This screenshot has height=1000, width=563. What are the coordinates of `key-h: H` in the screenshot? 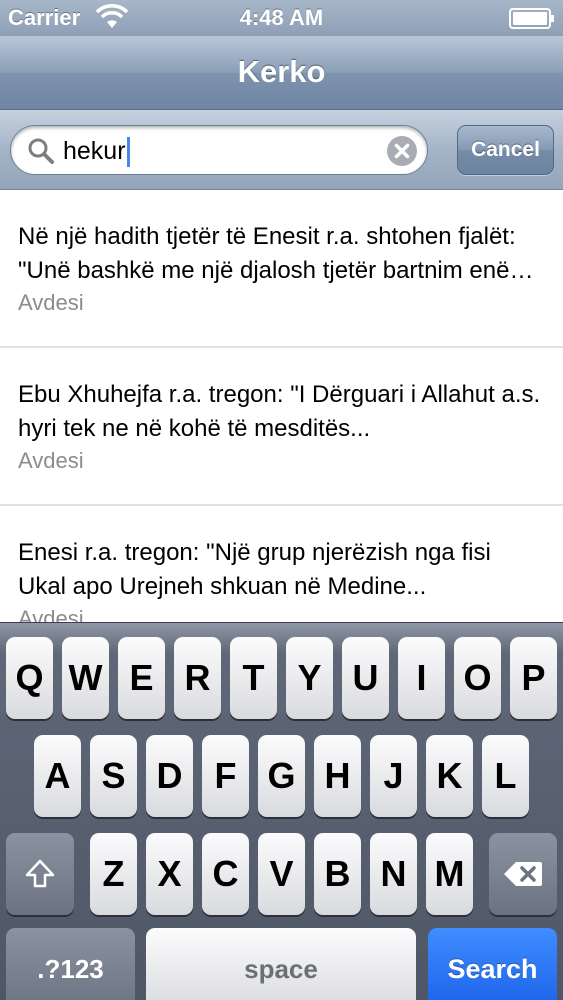 It's located at (337, 776).